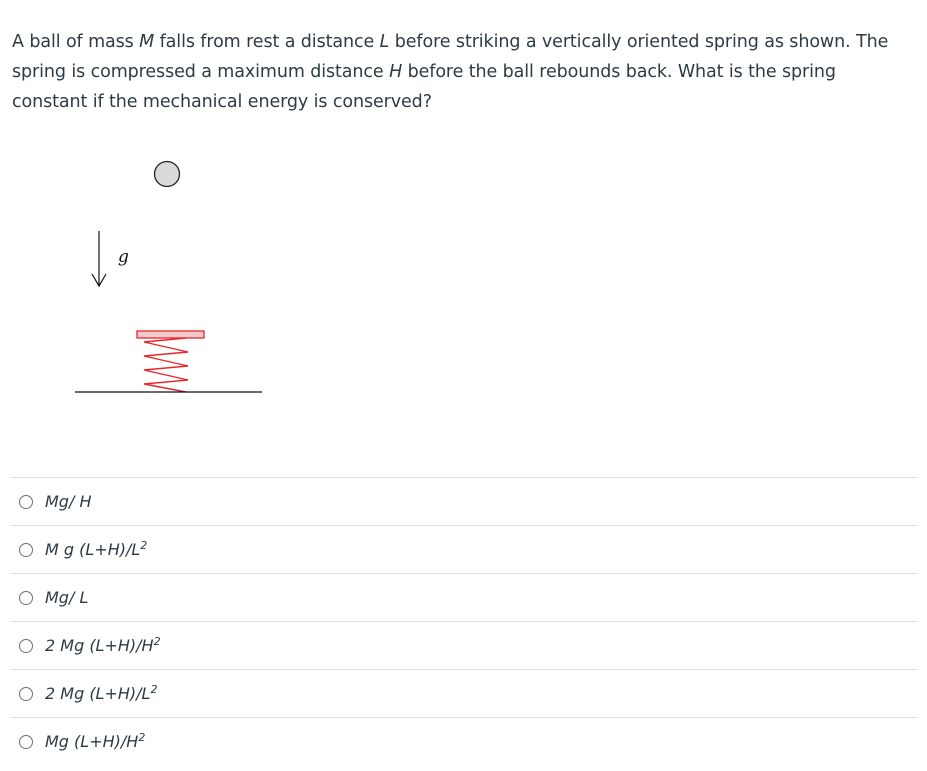 The height and width of the screenshot is (771, 927). What do you see at coordinates (123, 257) in the screenshot?
I see `gravity-label: g` at bounding box center [123, 257].